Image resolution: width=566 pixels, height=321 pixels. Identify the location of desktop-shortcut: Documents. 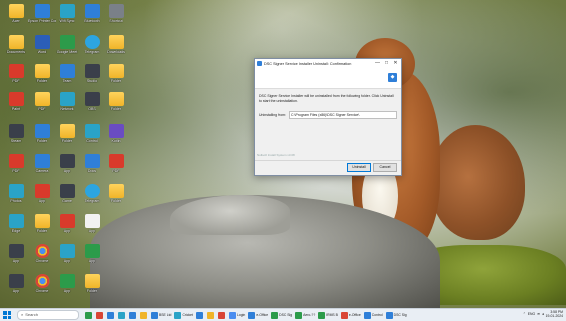
(16, 44).